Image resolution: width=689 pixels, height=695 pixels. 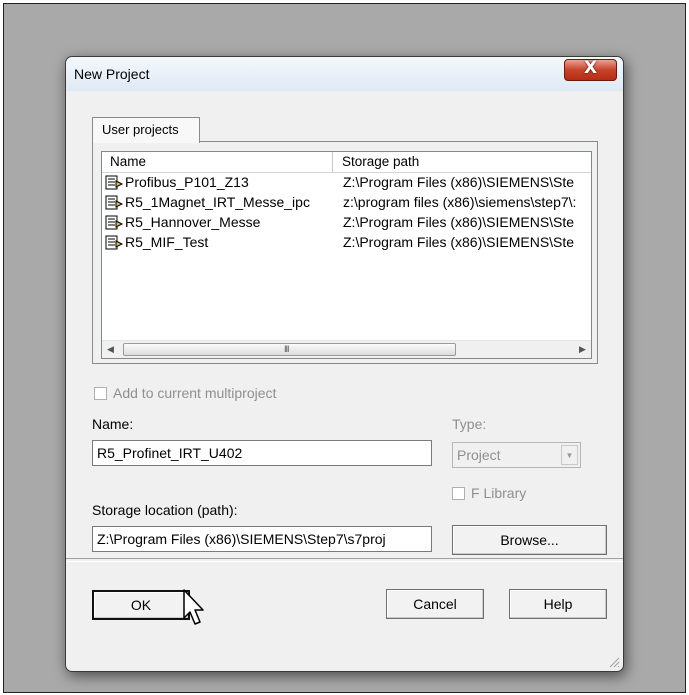 What do you see at coordinates (100, 393) in the screenshot?
I see `add-to-multiproject-checkbox` at bounding box center [100, 393].